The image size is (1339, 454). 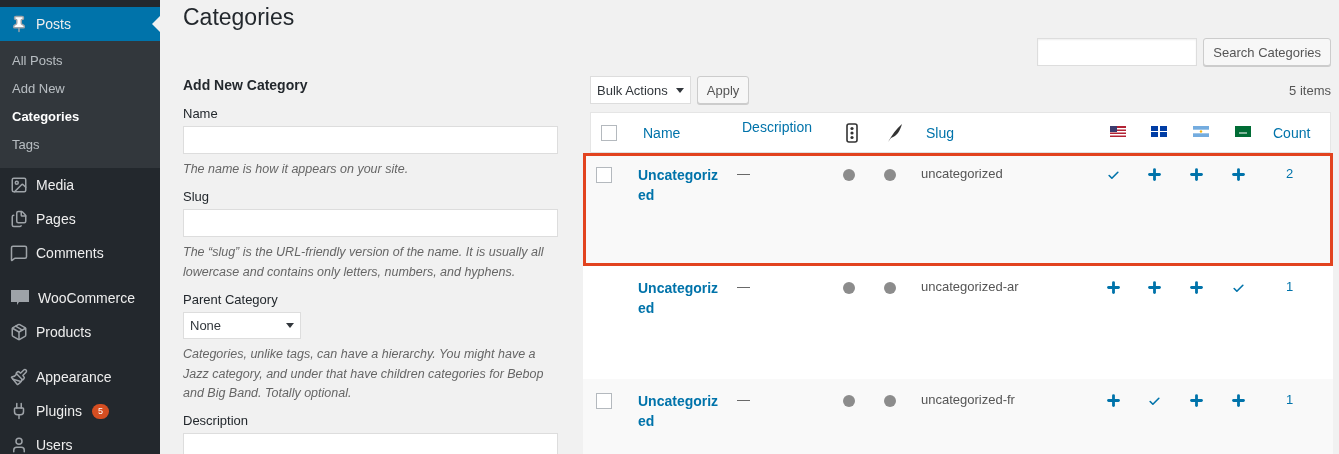 What do you see at coordinates (296, 169) in the screenshot?
I see `field-hint: The name is how it appears on your site.` at bounding box center [296, 169].